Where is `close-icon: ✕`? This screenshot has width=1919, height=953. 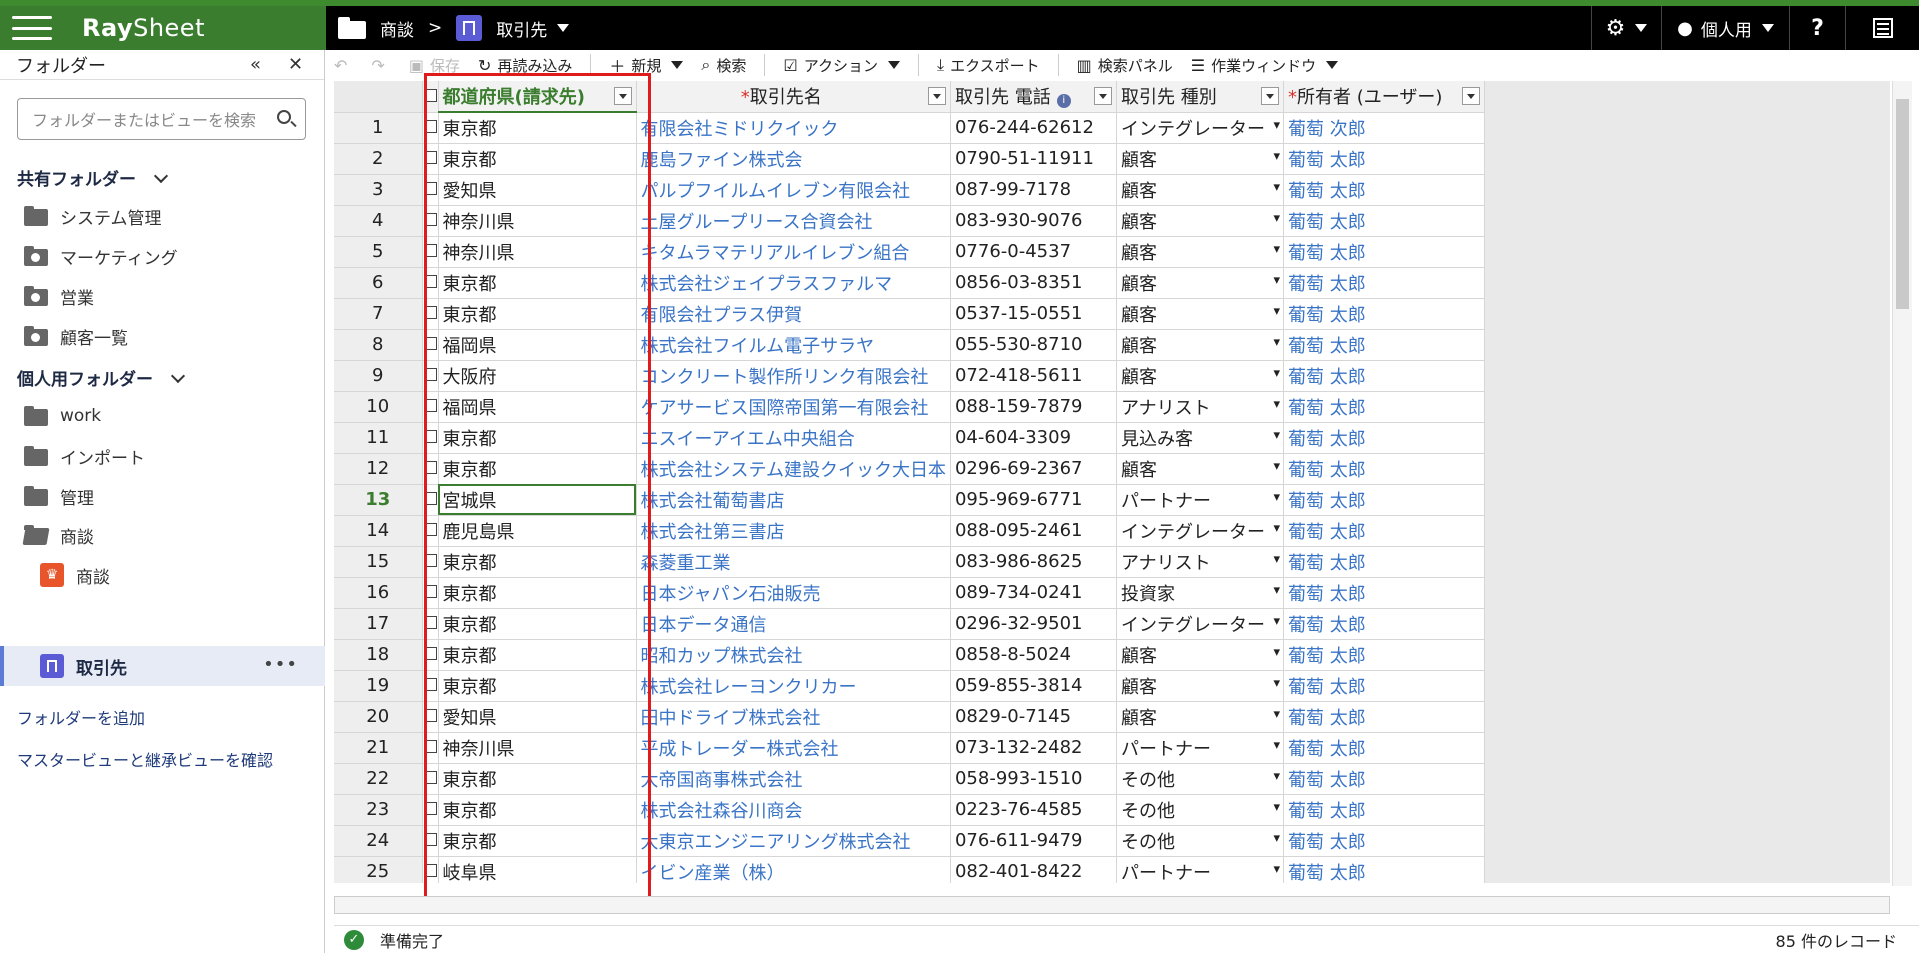
close-icon: ✕ is located at coordinates (295, 64).